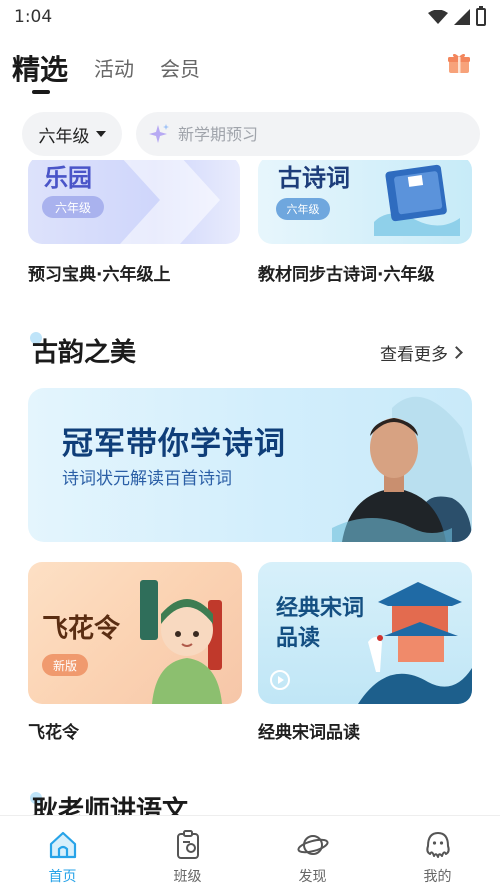  I want to click on arrow-decoration-icon, so click(170, 202).